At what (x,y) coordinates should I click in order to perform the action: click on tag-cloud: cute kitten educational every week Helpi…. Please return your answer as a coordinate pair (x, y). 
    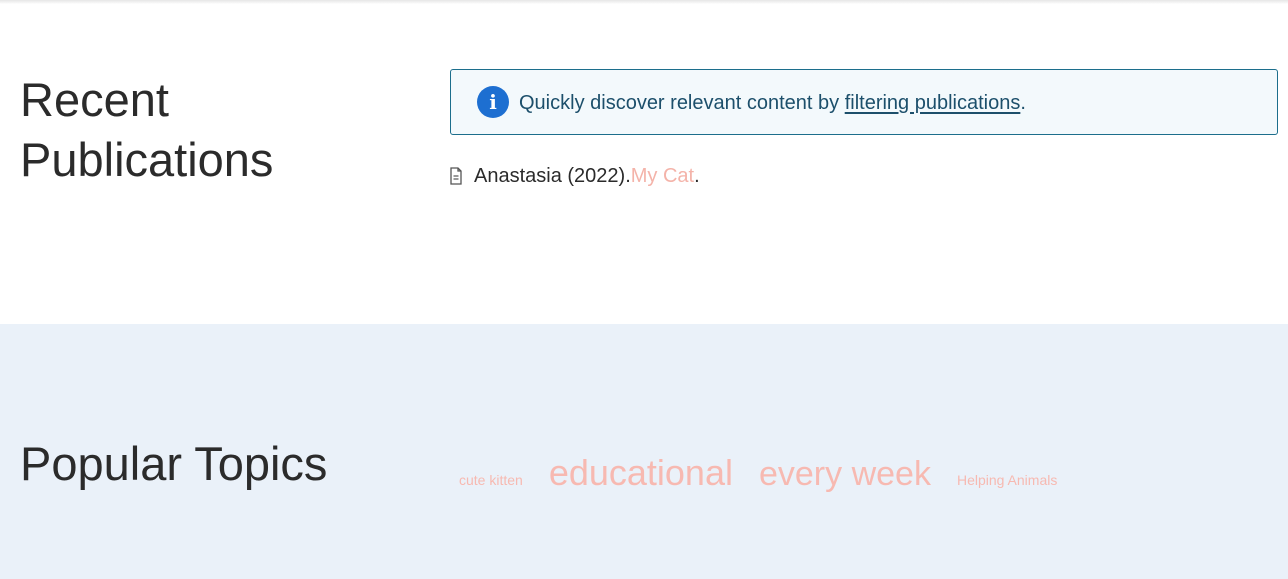
    Looking at the image, I should click on (758, 477).